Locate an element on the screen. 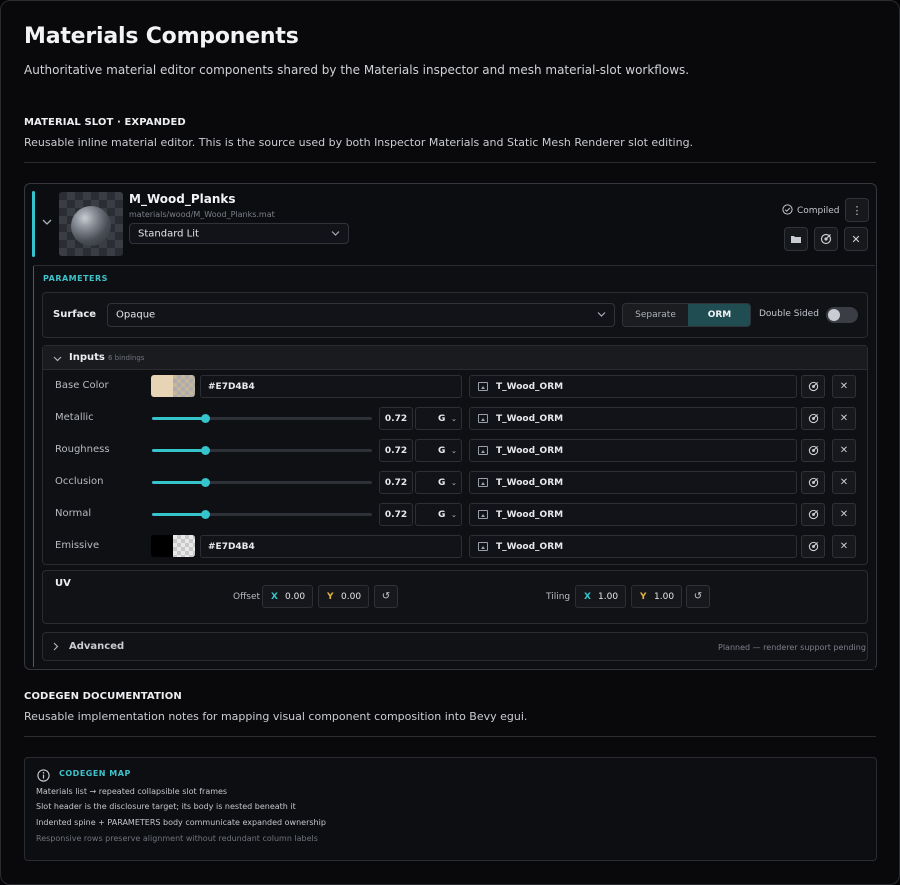 The image size is (900, 885). offset-x-value: 0.00 is located at coordinates (295, 596).